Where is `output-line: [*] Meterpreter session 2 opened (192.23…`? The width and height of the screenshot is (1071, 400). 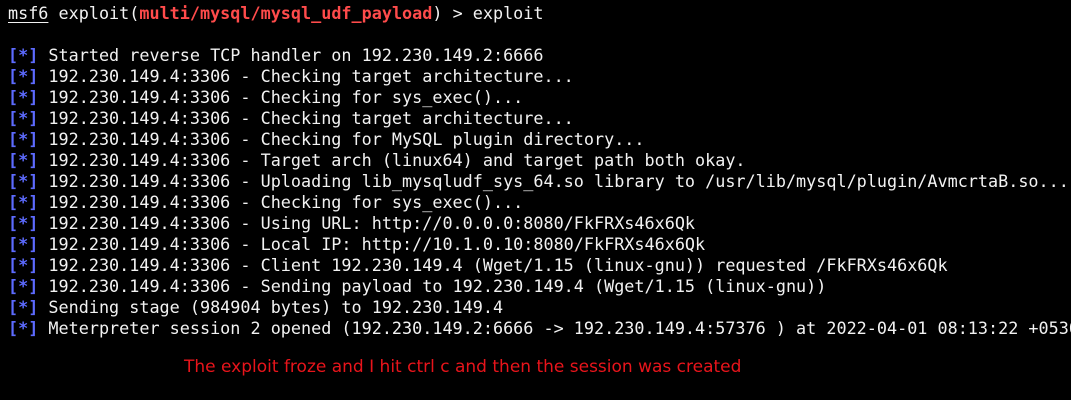
output-line: [*] Meterpreter session 2 opened (192.23… is located at coordinates (539, 328).